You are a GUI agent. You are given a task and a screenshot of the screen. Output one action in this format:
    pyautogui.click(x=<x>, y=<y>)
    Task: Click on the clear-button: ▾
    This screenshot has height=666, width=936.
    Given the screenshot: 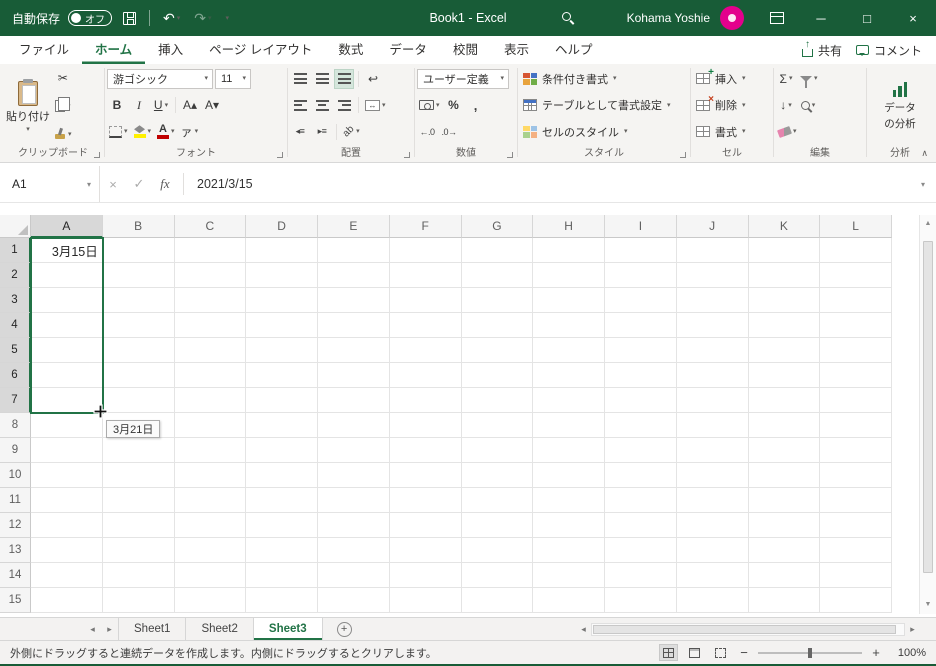 What is the action you would take?
    pyautogui.click(x=787, y=132)
    